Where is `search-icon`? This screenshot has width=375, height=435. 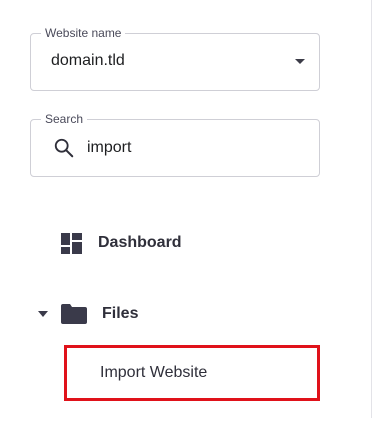
search-icon is located at coordinates (64, 148).